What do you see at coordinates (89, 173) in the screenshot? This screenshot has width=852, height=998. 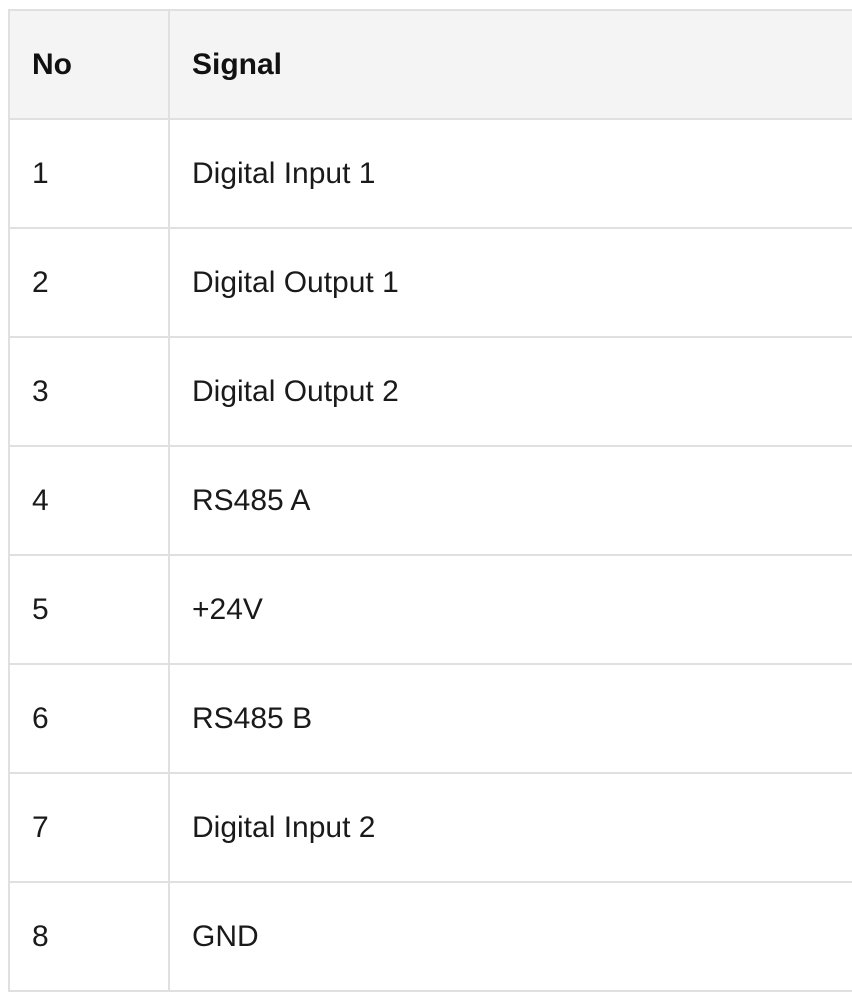 I see `cell-no: 1` at bounding box center [89, 173].